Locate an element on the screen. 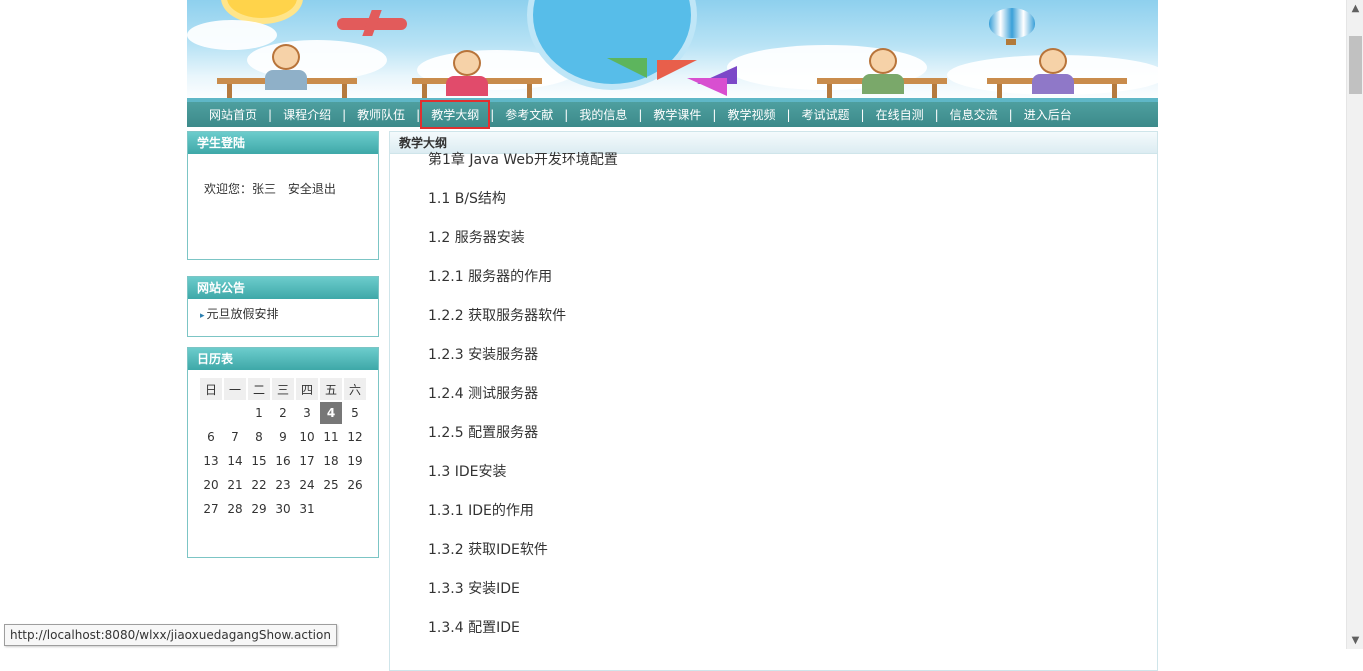  calendar-day: 2 is located at coordinates (283, 413).